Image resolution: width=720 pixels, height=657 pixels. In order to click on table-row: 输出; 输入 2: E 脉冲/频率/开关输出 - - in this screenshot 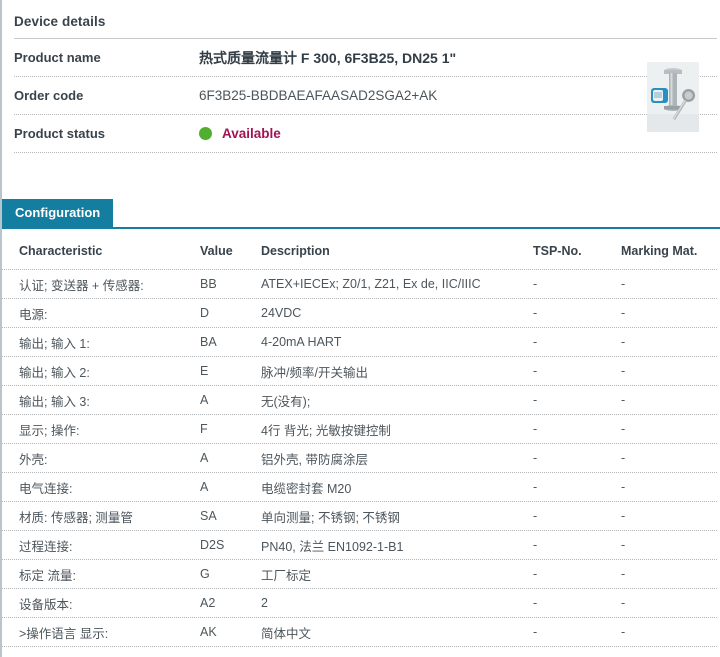, I will do `click(359, 371)`.